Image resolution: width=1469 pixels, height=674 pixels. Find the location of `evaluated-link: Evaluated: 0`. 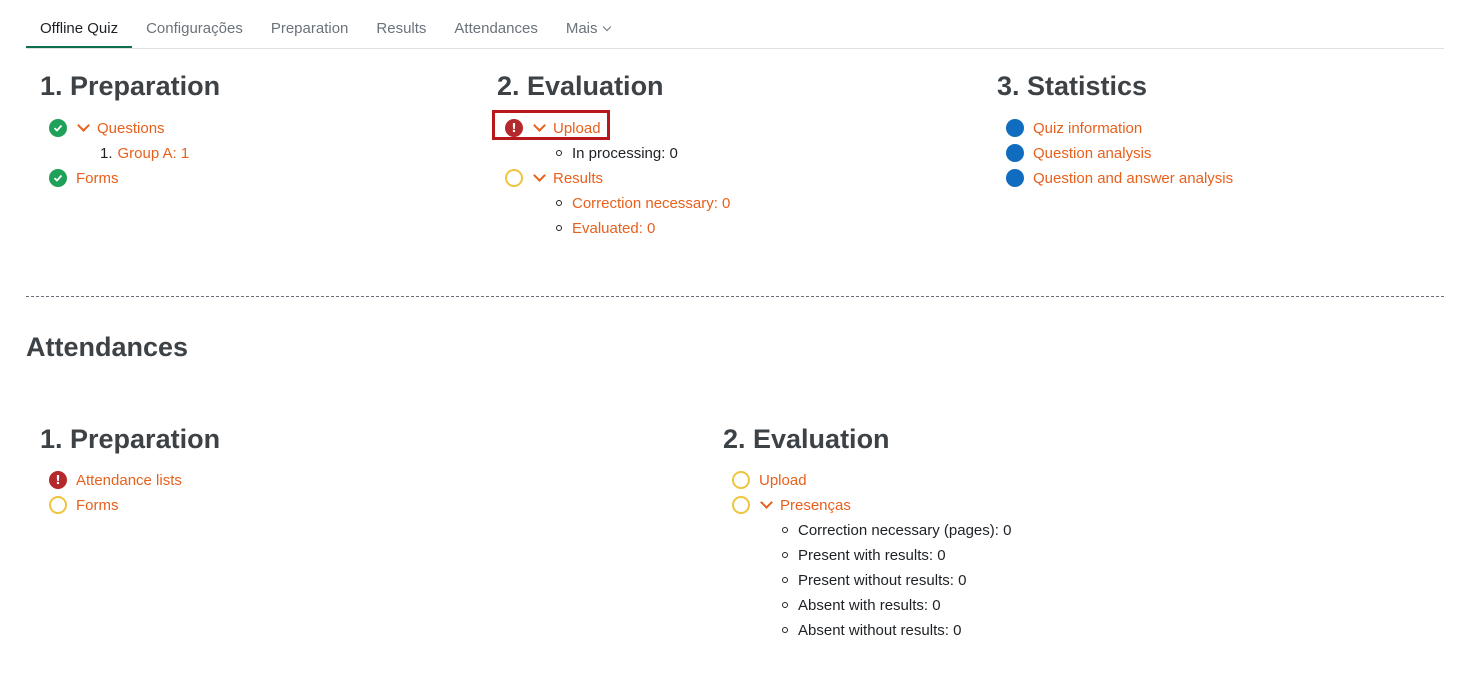

evaluated-link: Evaluated: 0 is located at coordinates (613, 228).